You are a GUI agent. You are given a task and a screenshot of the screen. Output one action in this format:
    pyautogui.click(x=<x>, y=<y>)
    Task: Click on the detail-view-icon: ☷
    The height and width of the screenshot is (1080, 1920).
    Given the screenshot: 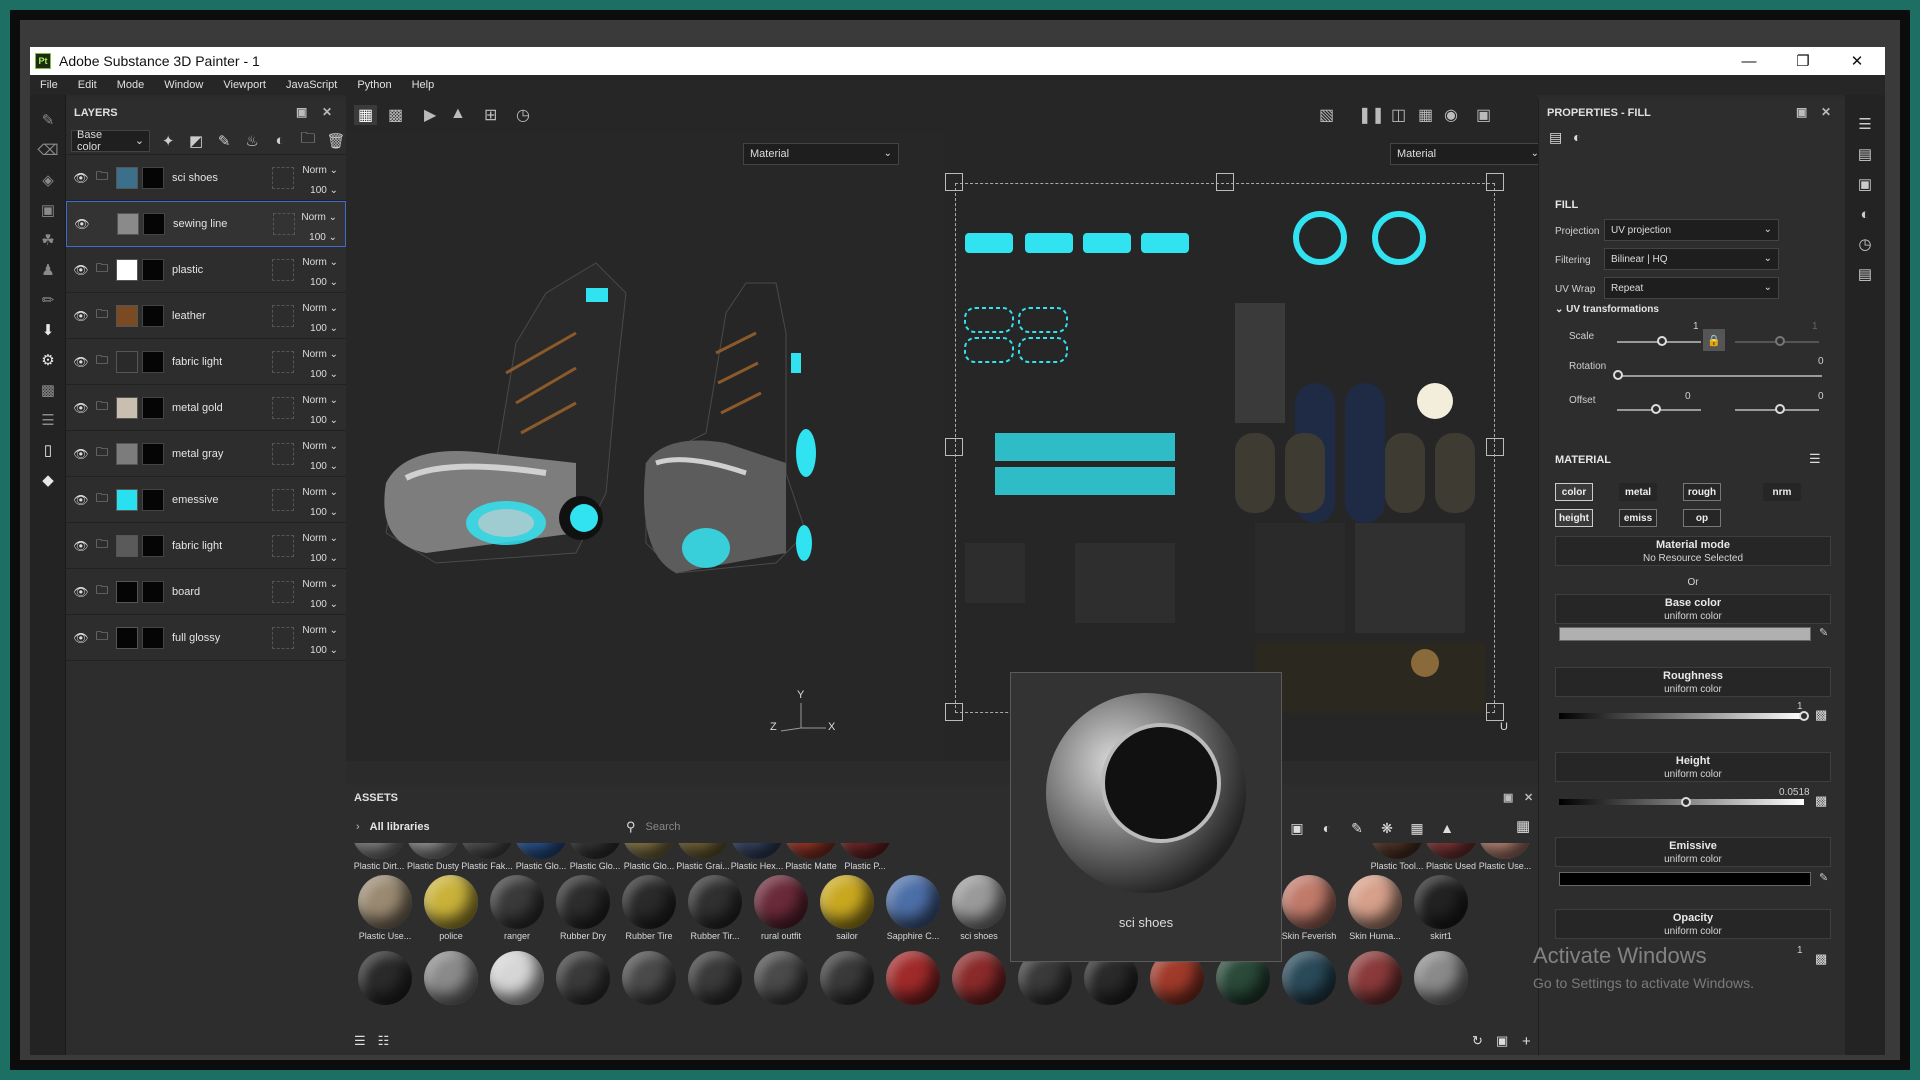 What is the action you would take?
    pyautogui.click(x=384, y=1041)
    